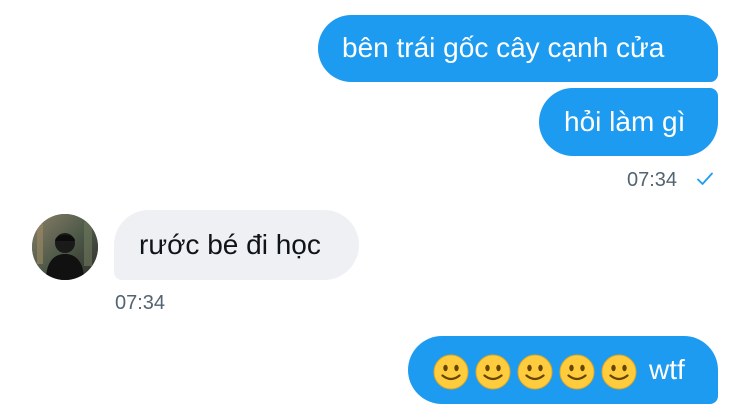 This screenshot has width=750, height=404. I want to click on message-text: bên trái gốc cây cạnh cửa, so click(503, 47).